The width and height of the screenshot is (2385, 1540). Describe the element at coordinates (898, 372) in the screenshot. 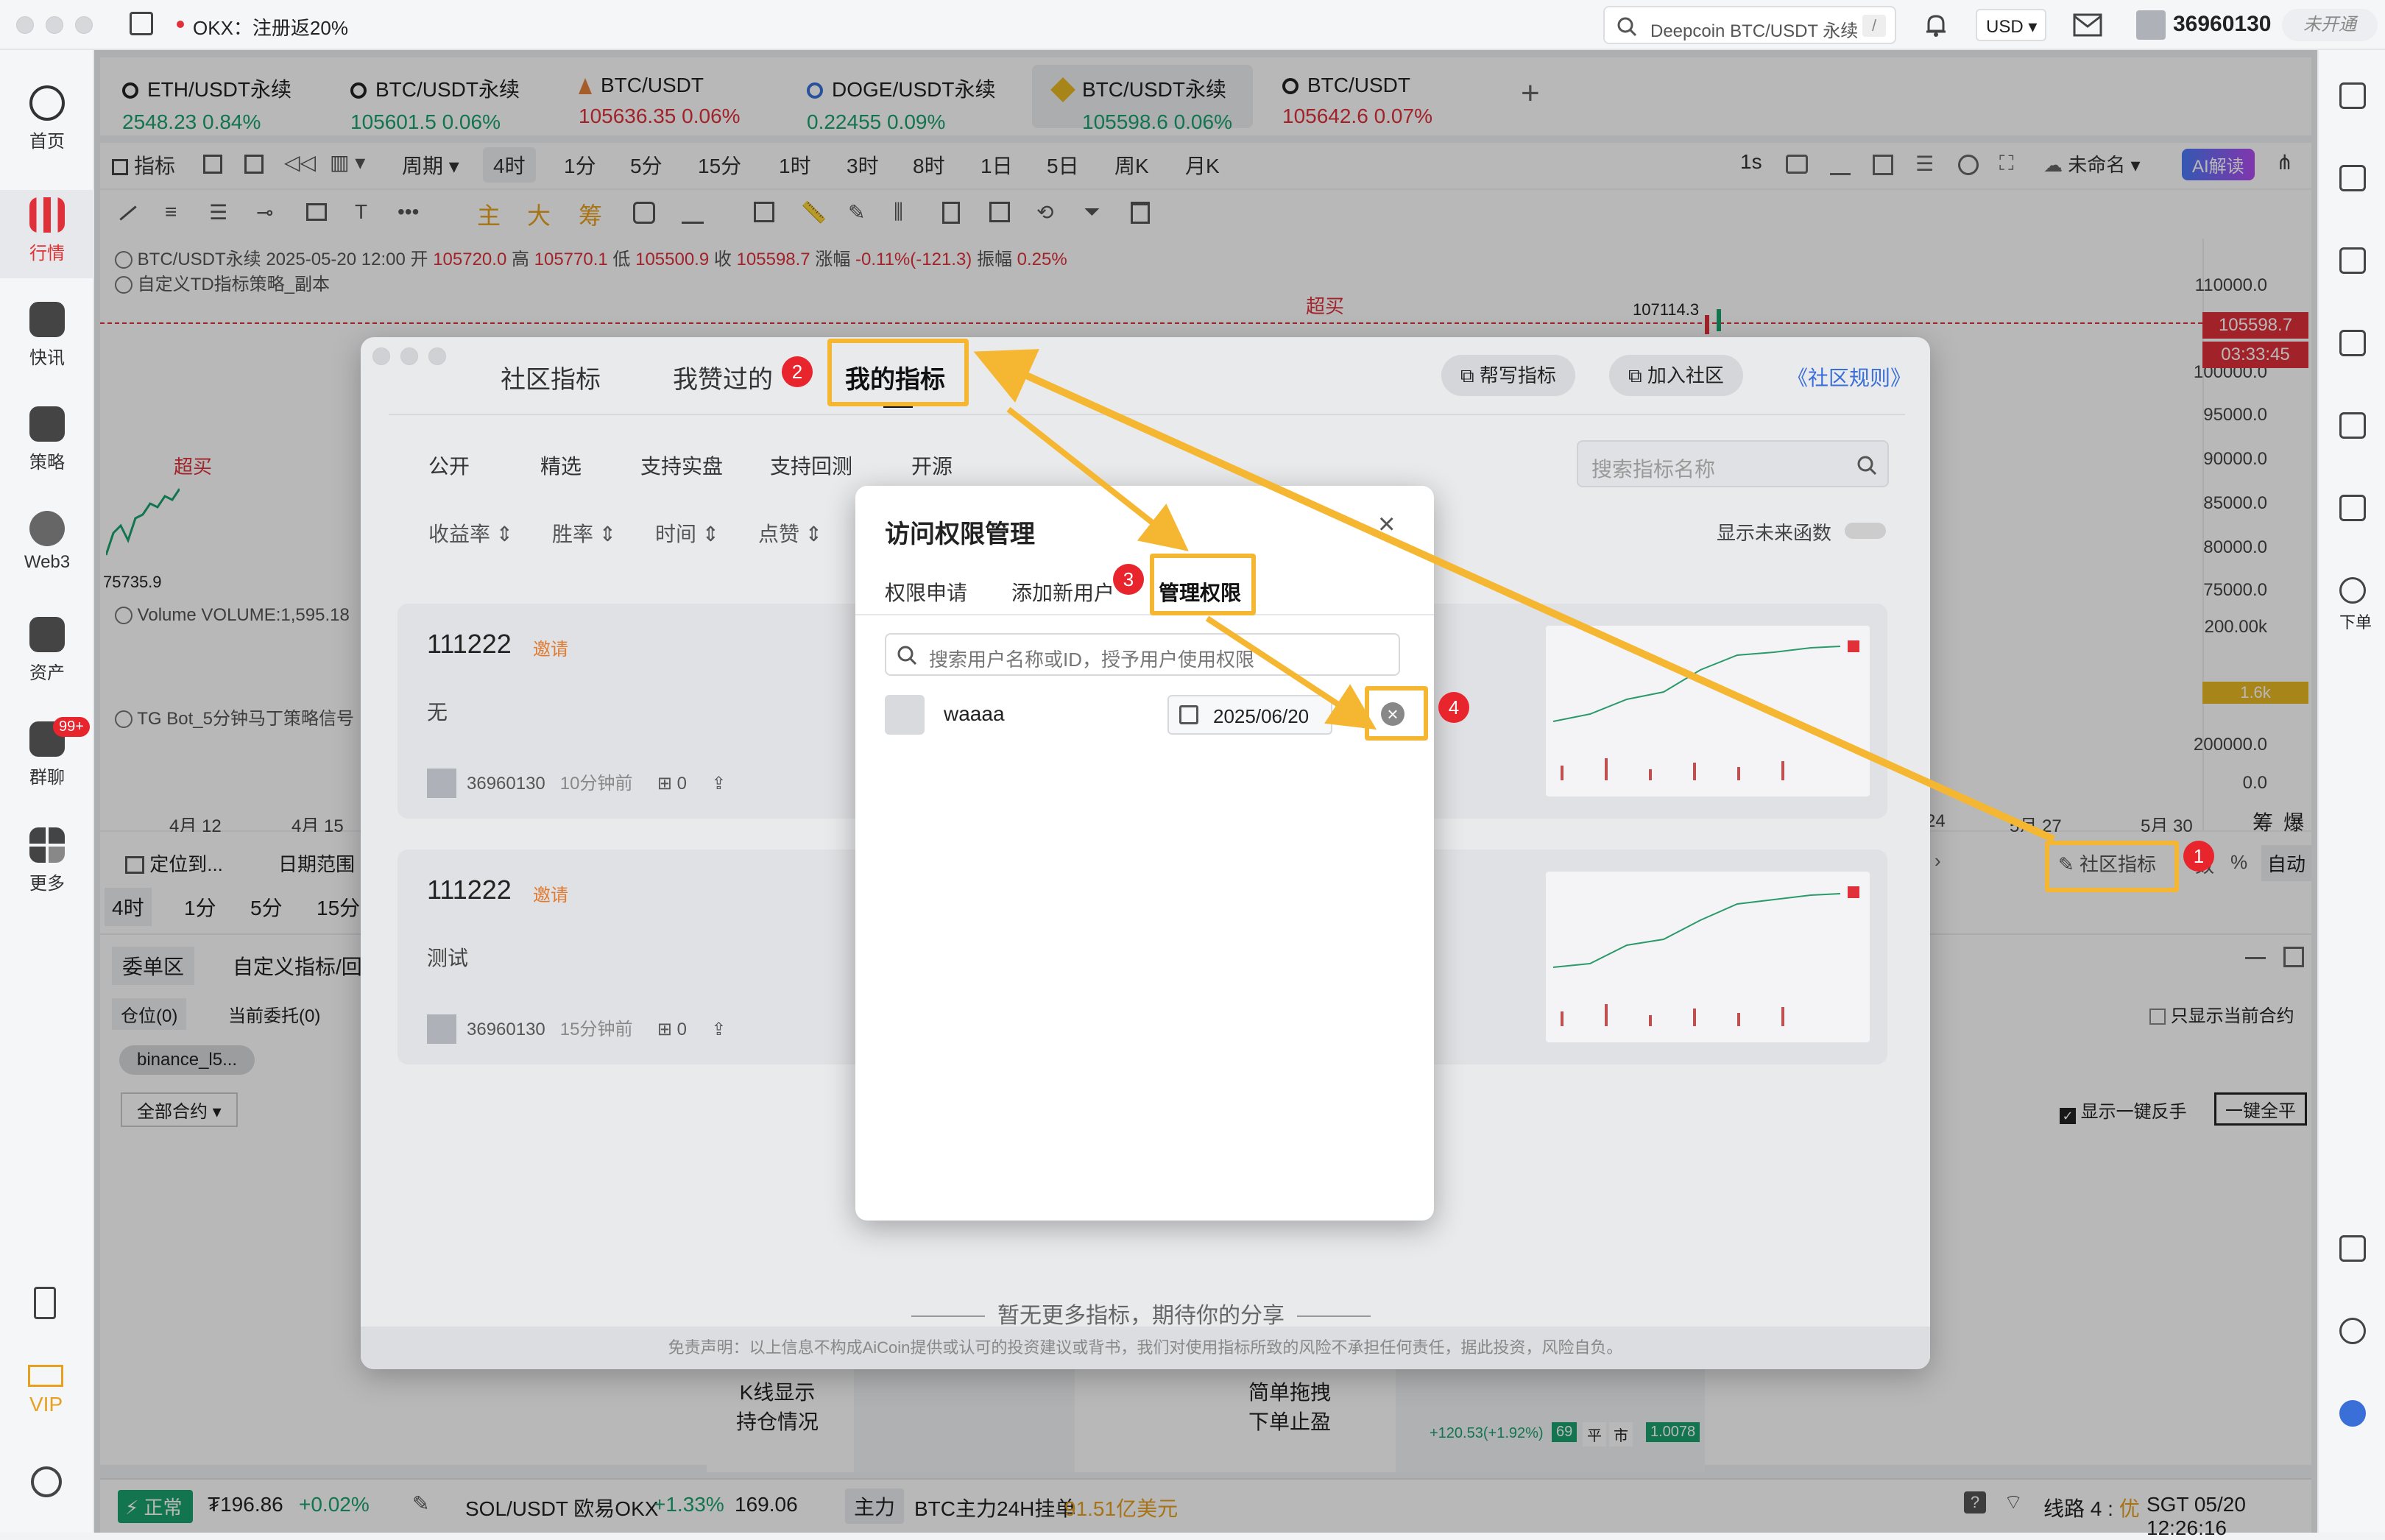

I see `highlight-my-indicators` at that location.